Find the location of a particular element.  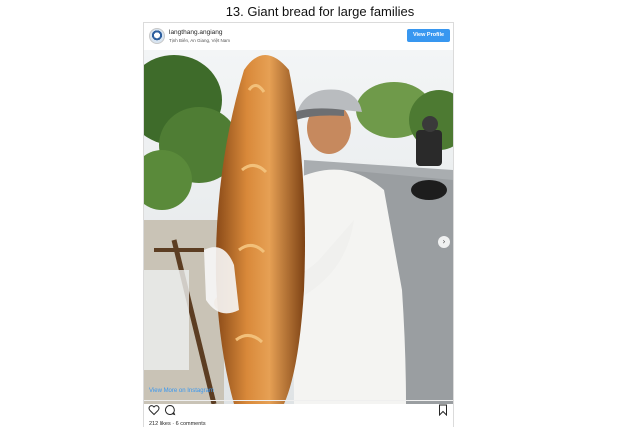

action-bar is located at coordinates (298, 411).